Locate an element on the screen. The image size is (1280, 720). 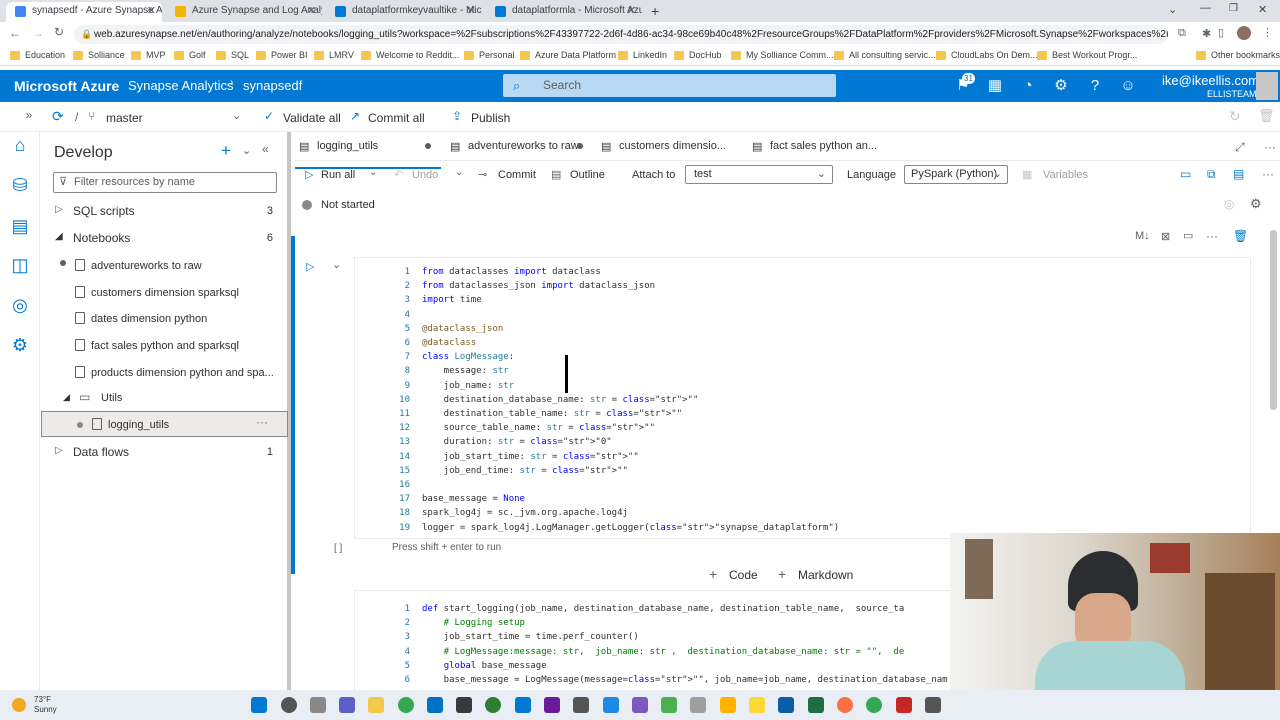
outline-button: Outline is located at coordinates (587, 175).